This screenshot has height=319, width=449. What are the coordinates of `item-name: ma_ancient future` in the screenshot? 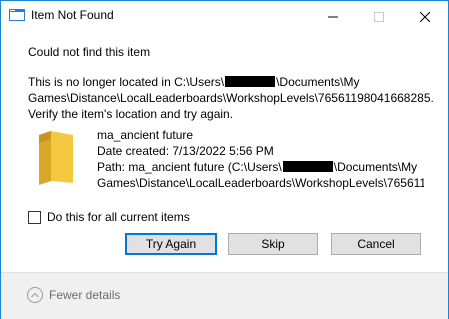 It's located at (145, 135).